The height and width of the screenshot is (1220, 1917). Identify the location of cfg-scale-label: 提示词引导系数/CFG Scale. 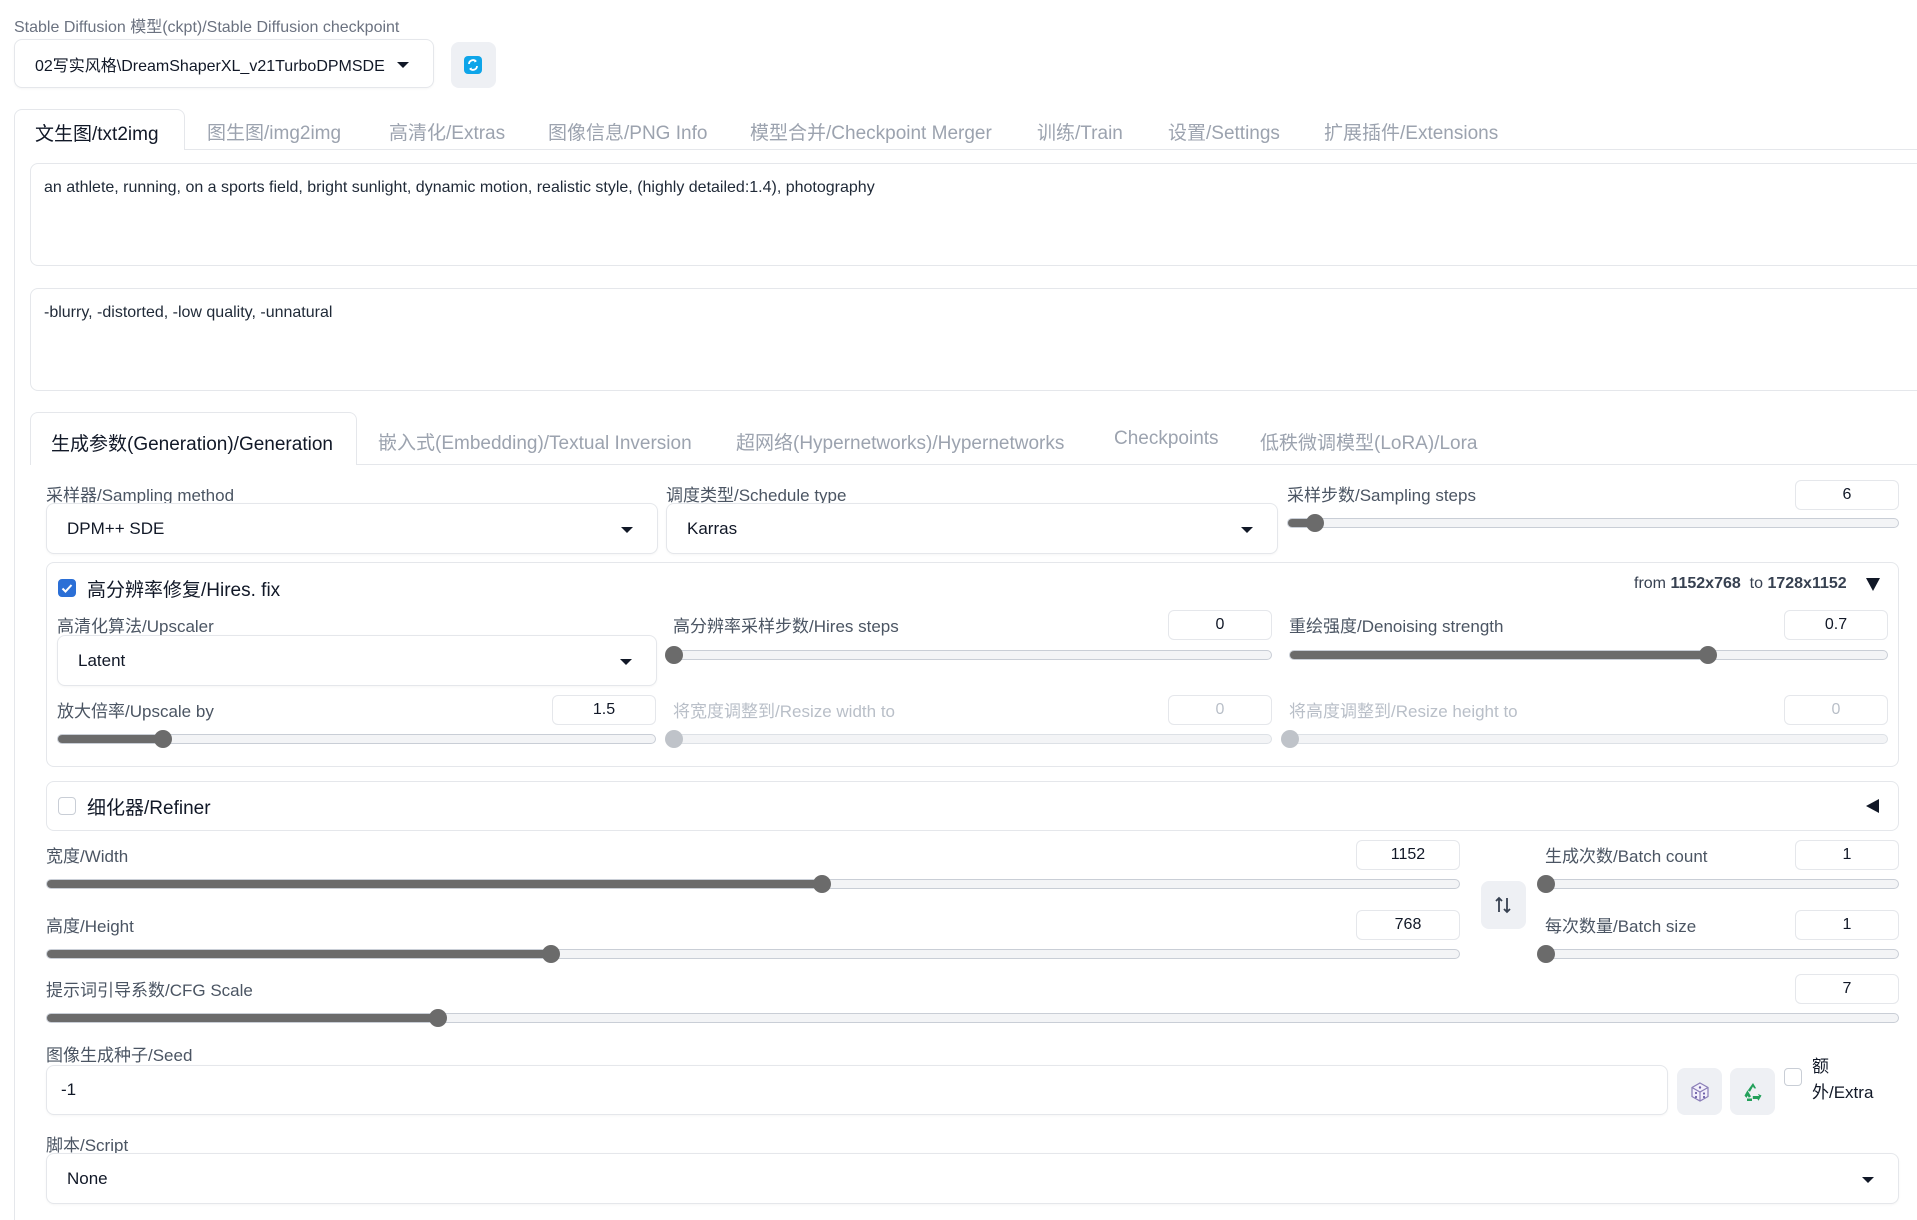
(149, 990).